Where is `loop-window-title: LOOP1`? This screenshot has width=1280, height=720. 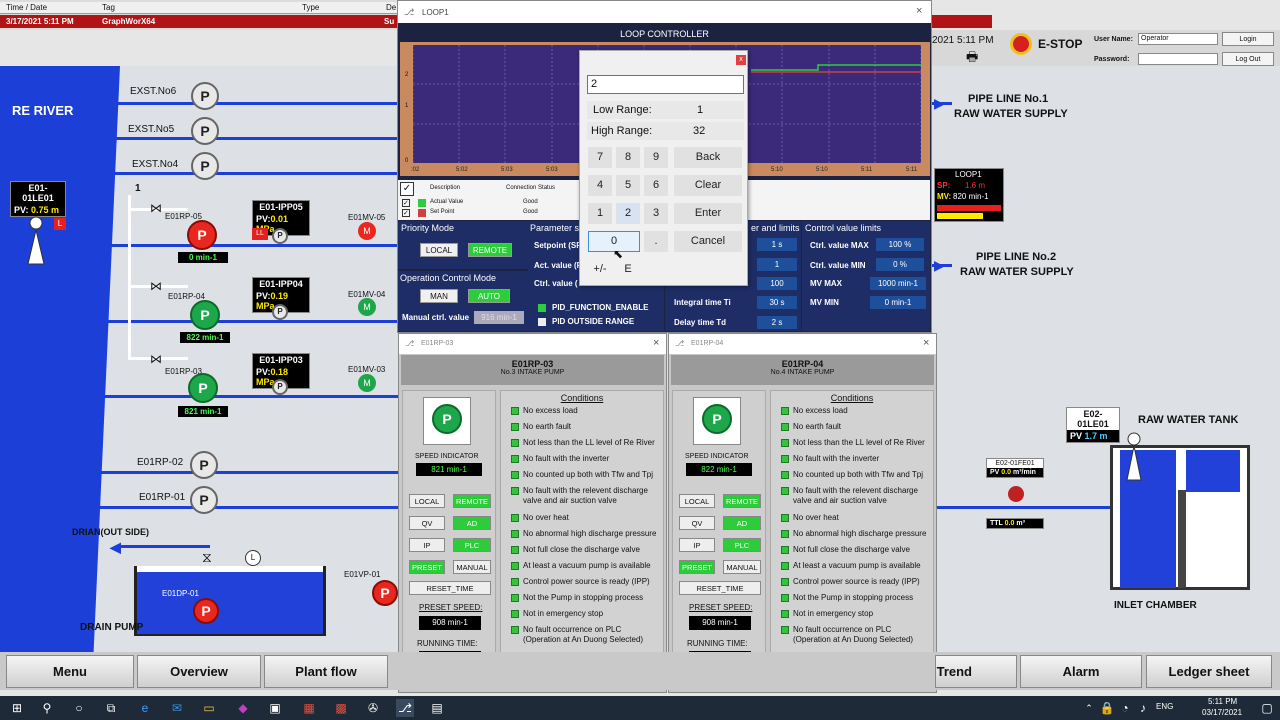
loop-window-title: LOOP1 is located at coordinates (664, 12).